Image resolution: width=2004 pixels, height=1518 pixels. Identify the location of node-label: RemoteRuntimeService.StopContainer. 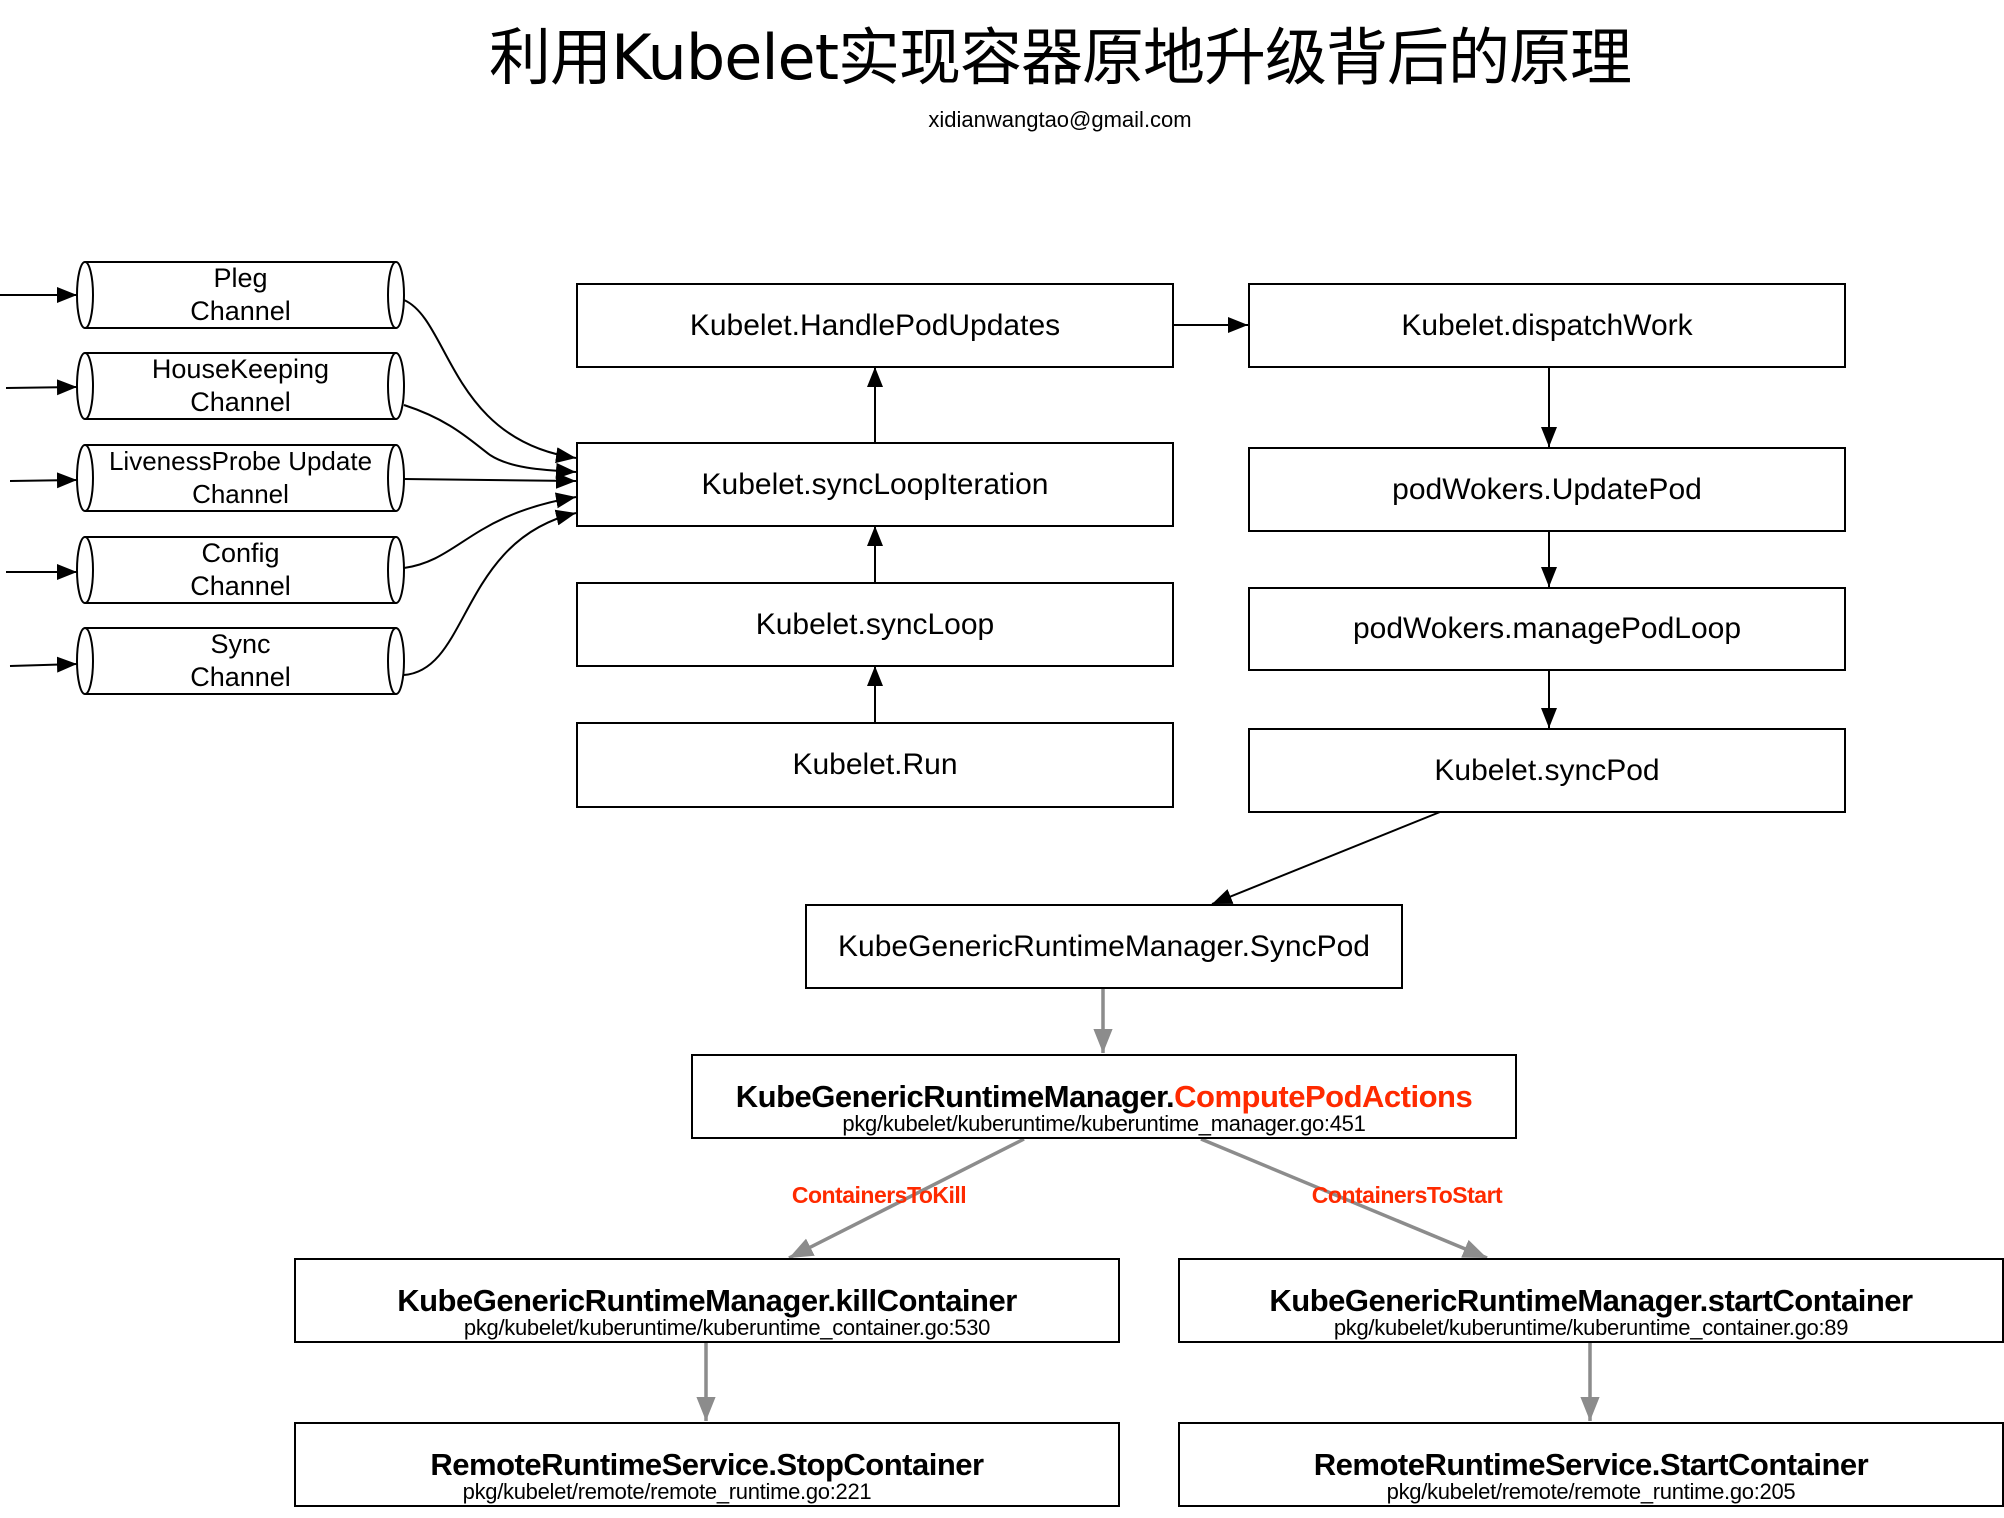
(707, 1464).